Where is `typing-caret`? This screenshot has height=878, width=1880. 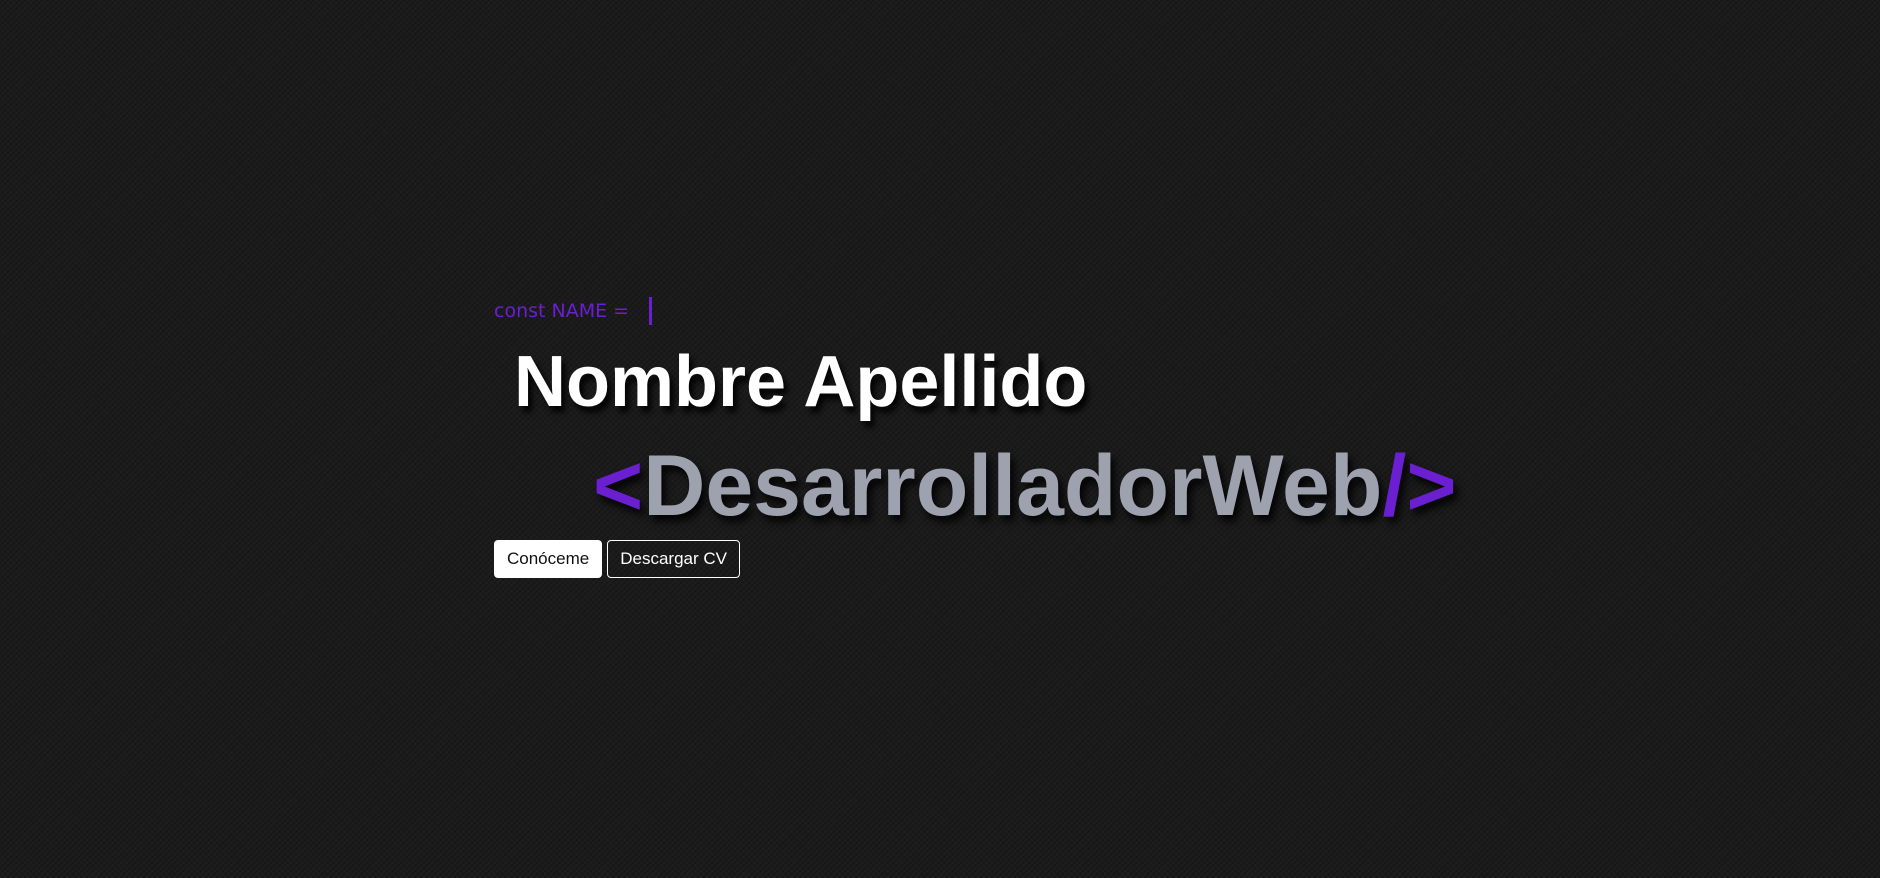 typing-caret is located at coordinates (651, 311).